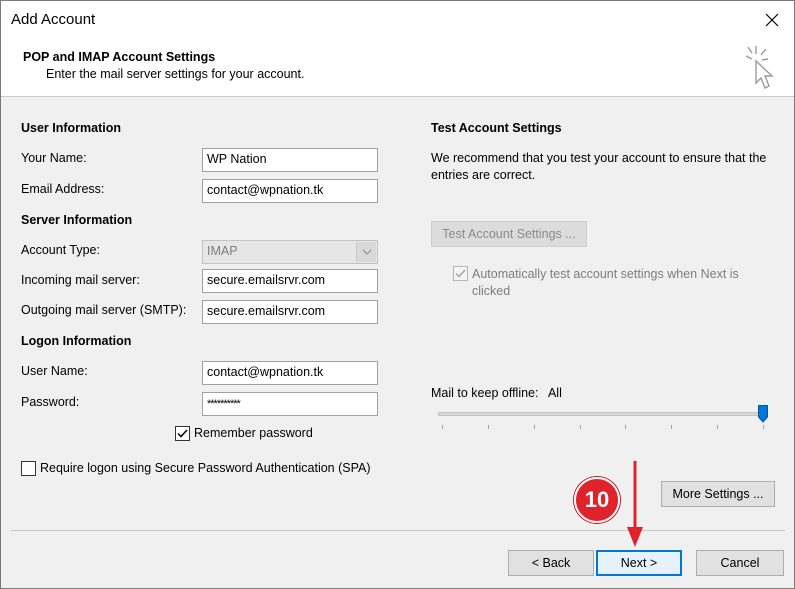 The image size is (795, 589). I want to click on title-bar: Add Account, so click(397, 20).